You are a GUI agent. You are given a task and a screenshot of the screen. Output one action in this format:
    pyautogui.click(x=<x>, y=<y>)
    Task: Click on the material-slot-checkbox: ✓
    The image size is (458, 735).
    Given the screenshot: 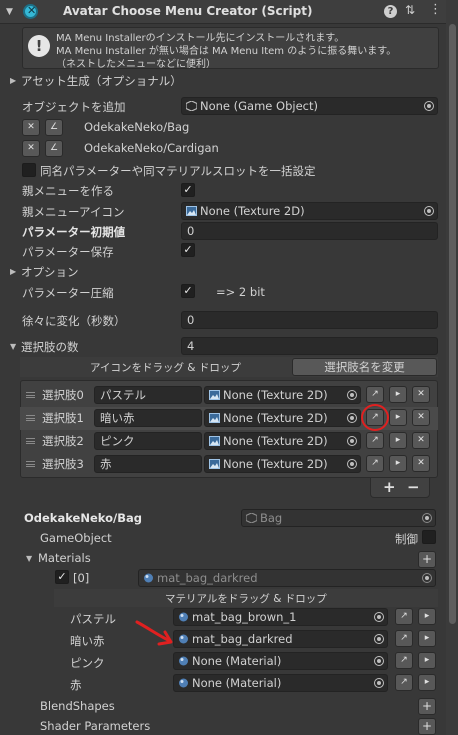 What is the action you would take?
    pyautogui.click(x=62, y=577)
    